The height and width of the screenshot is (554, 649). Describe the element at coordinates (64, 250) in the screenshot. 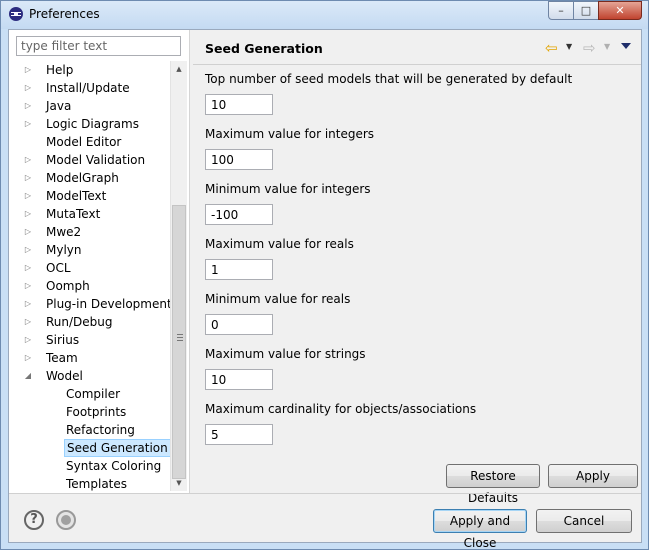

I see `tree-item-label: Mylyn` at that location.